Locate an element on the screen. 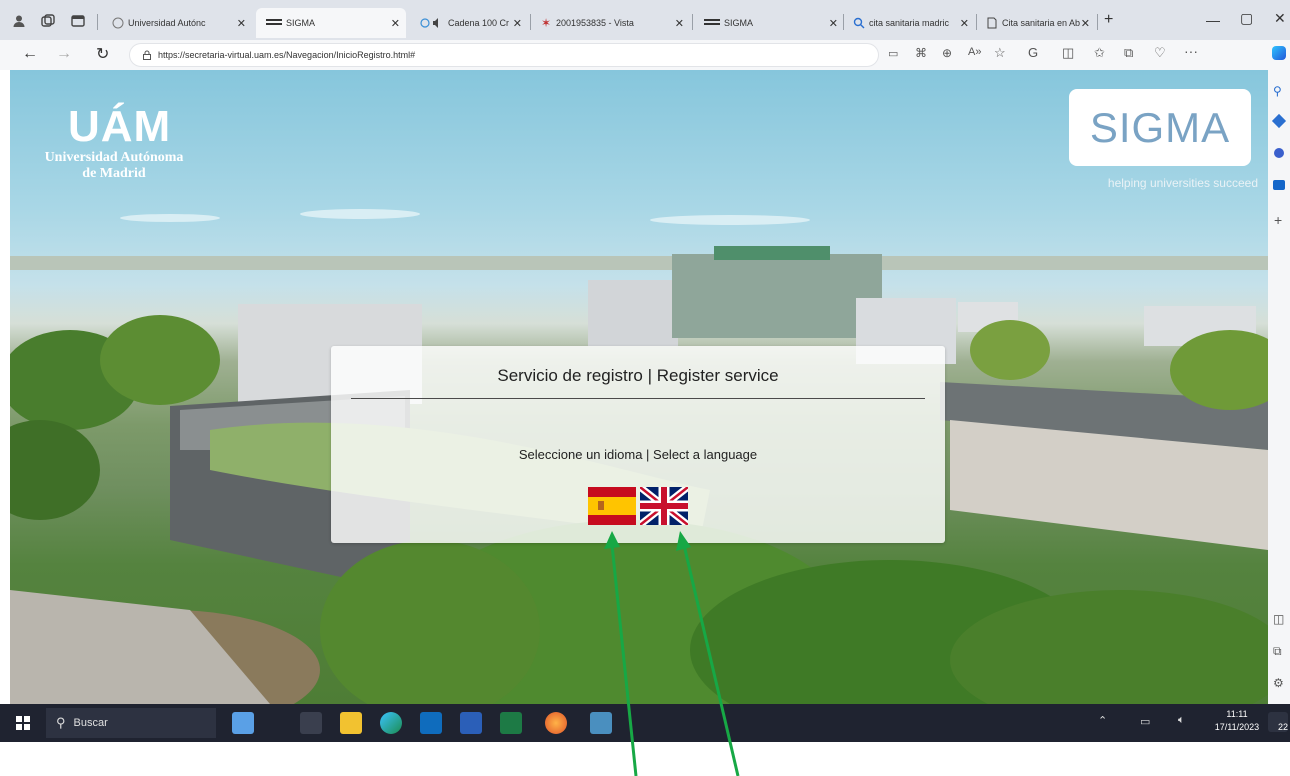  tab-sigma-active: SIGMA ✕ is located at coordinates (331, 23).